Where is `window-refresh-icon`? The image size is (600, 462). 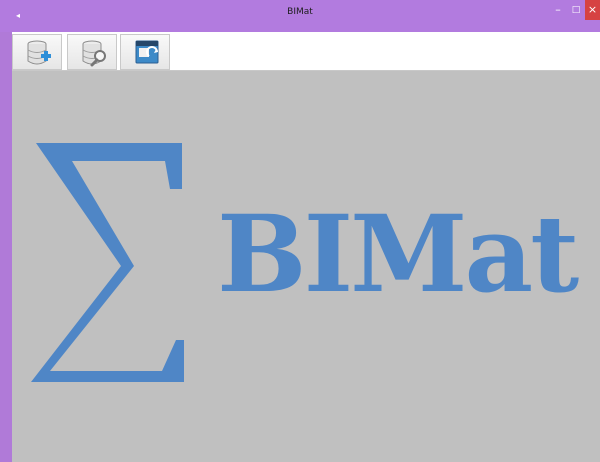
window-refresh-icon is located at coordinates (147, 52).